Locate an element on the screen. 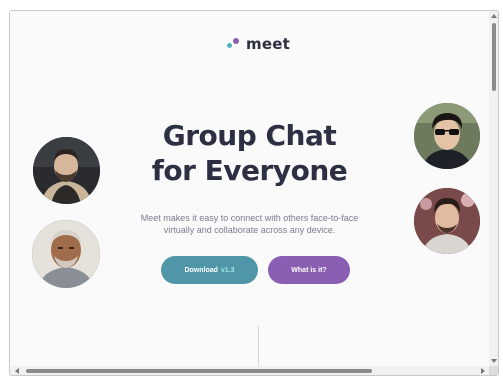 The image size is (503, 381). scroll-down-arrow-icon is located at coordinates (494, 361).